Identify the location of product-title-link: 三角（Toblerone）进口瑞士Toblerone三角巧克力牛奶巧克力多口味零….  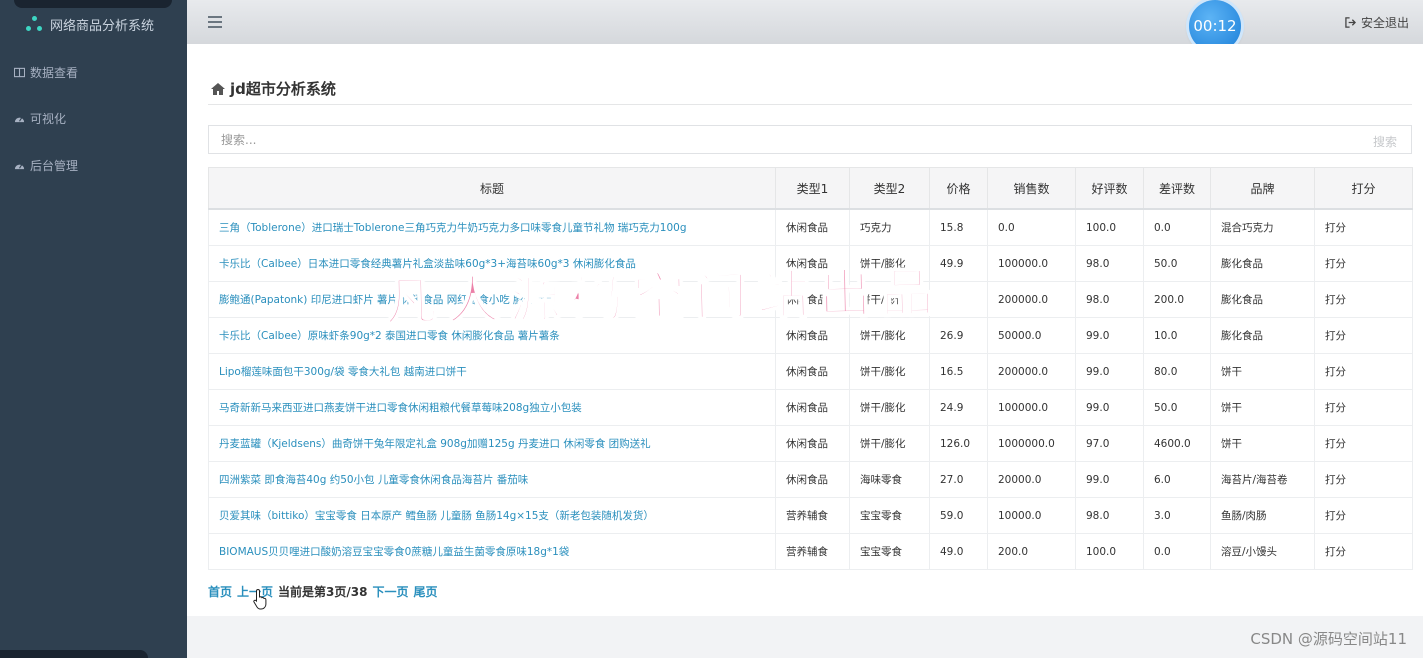
(452, 228).